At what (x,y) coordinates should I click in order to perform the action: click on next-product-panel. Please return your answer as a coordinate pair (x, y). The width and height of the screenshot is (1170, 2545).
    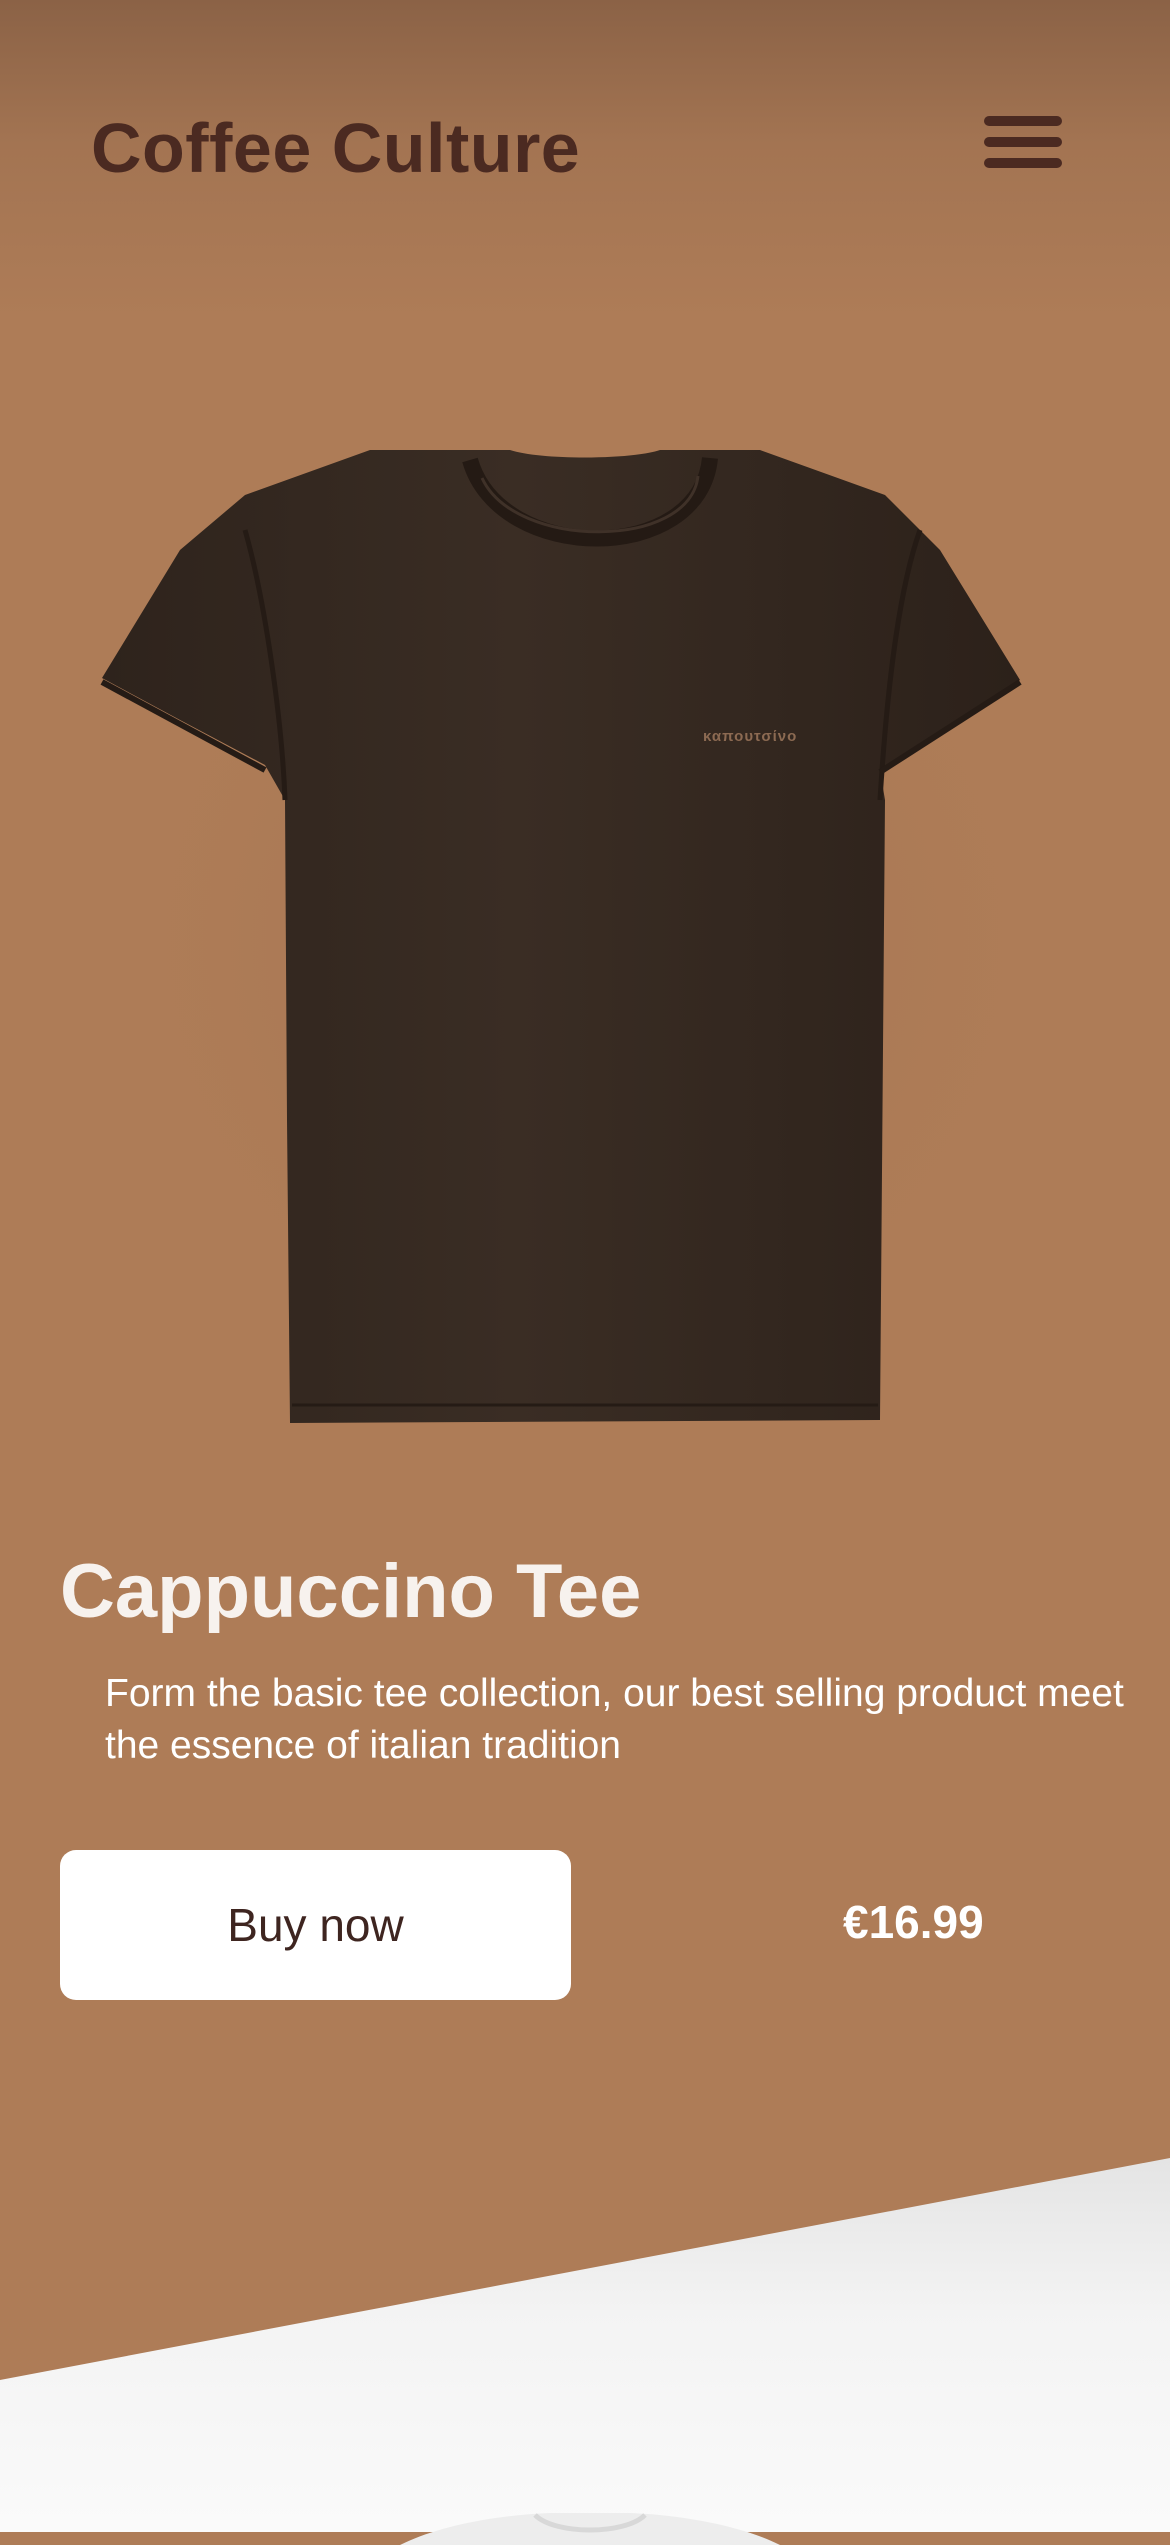
    Looking at the image, I should click on (585, 2345).